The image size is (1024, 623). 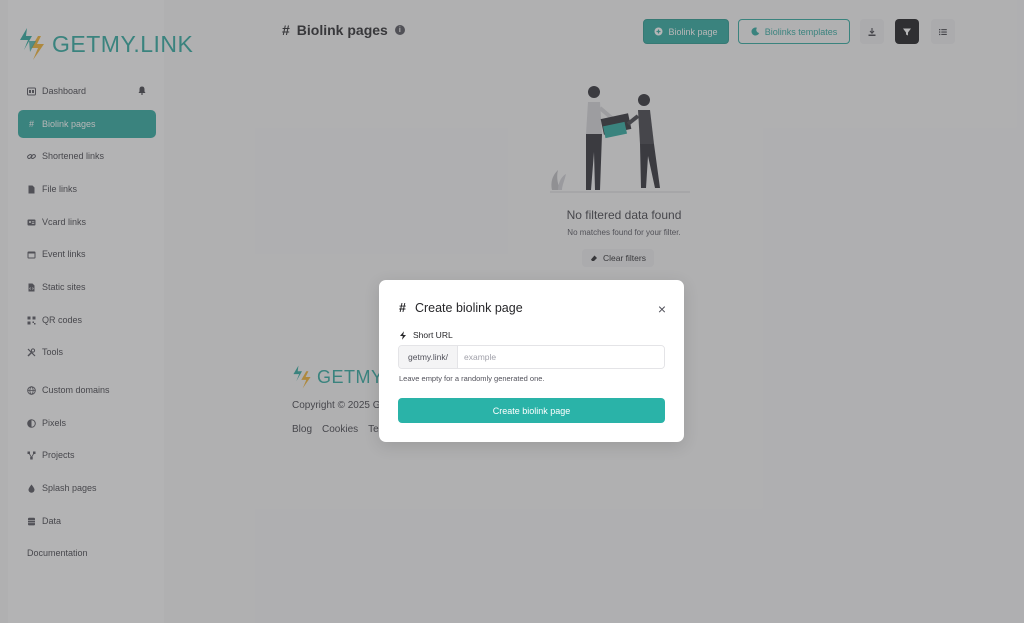 I want to click on modal-title: # Create biolink page, so click(x=461, y=308).